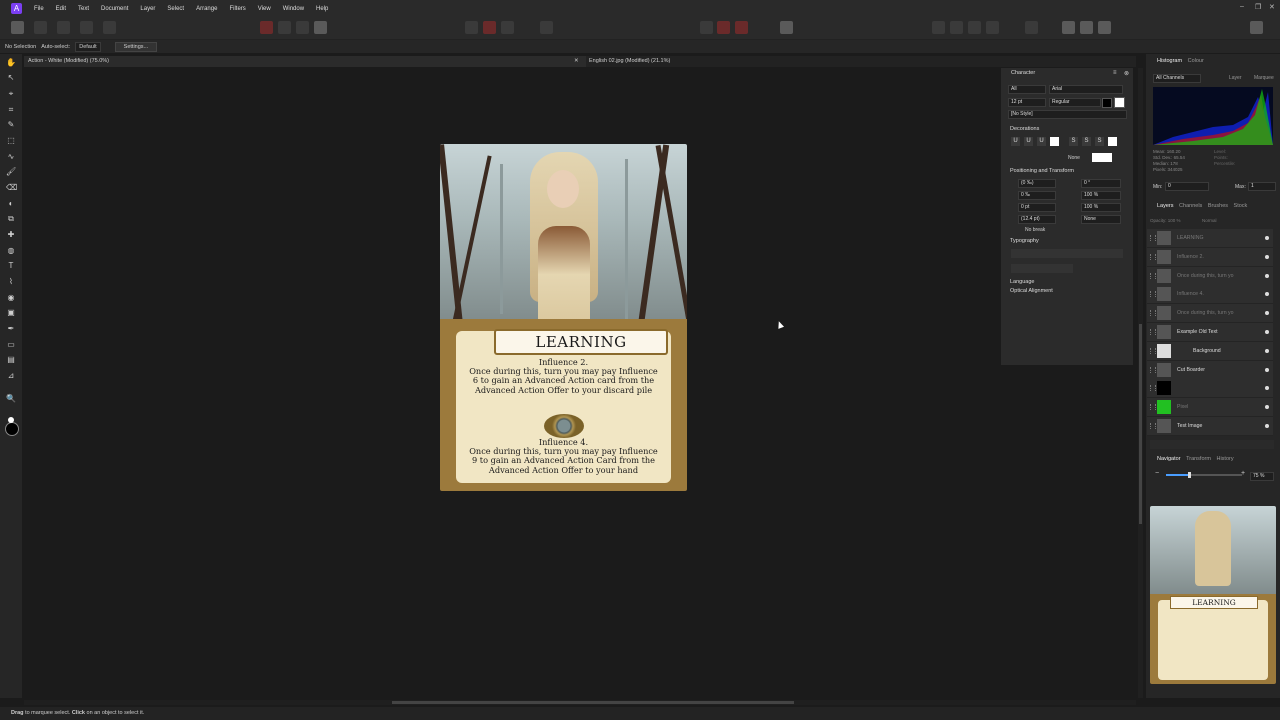  What do you see at coordinates (11, 266) in the screenshot?
I see `text-tool-icon: T` at bounding box center [11, 266].